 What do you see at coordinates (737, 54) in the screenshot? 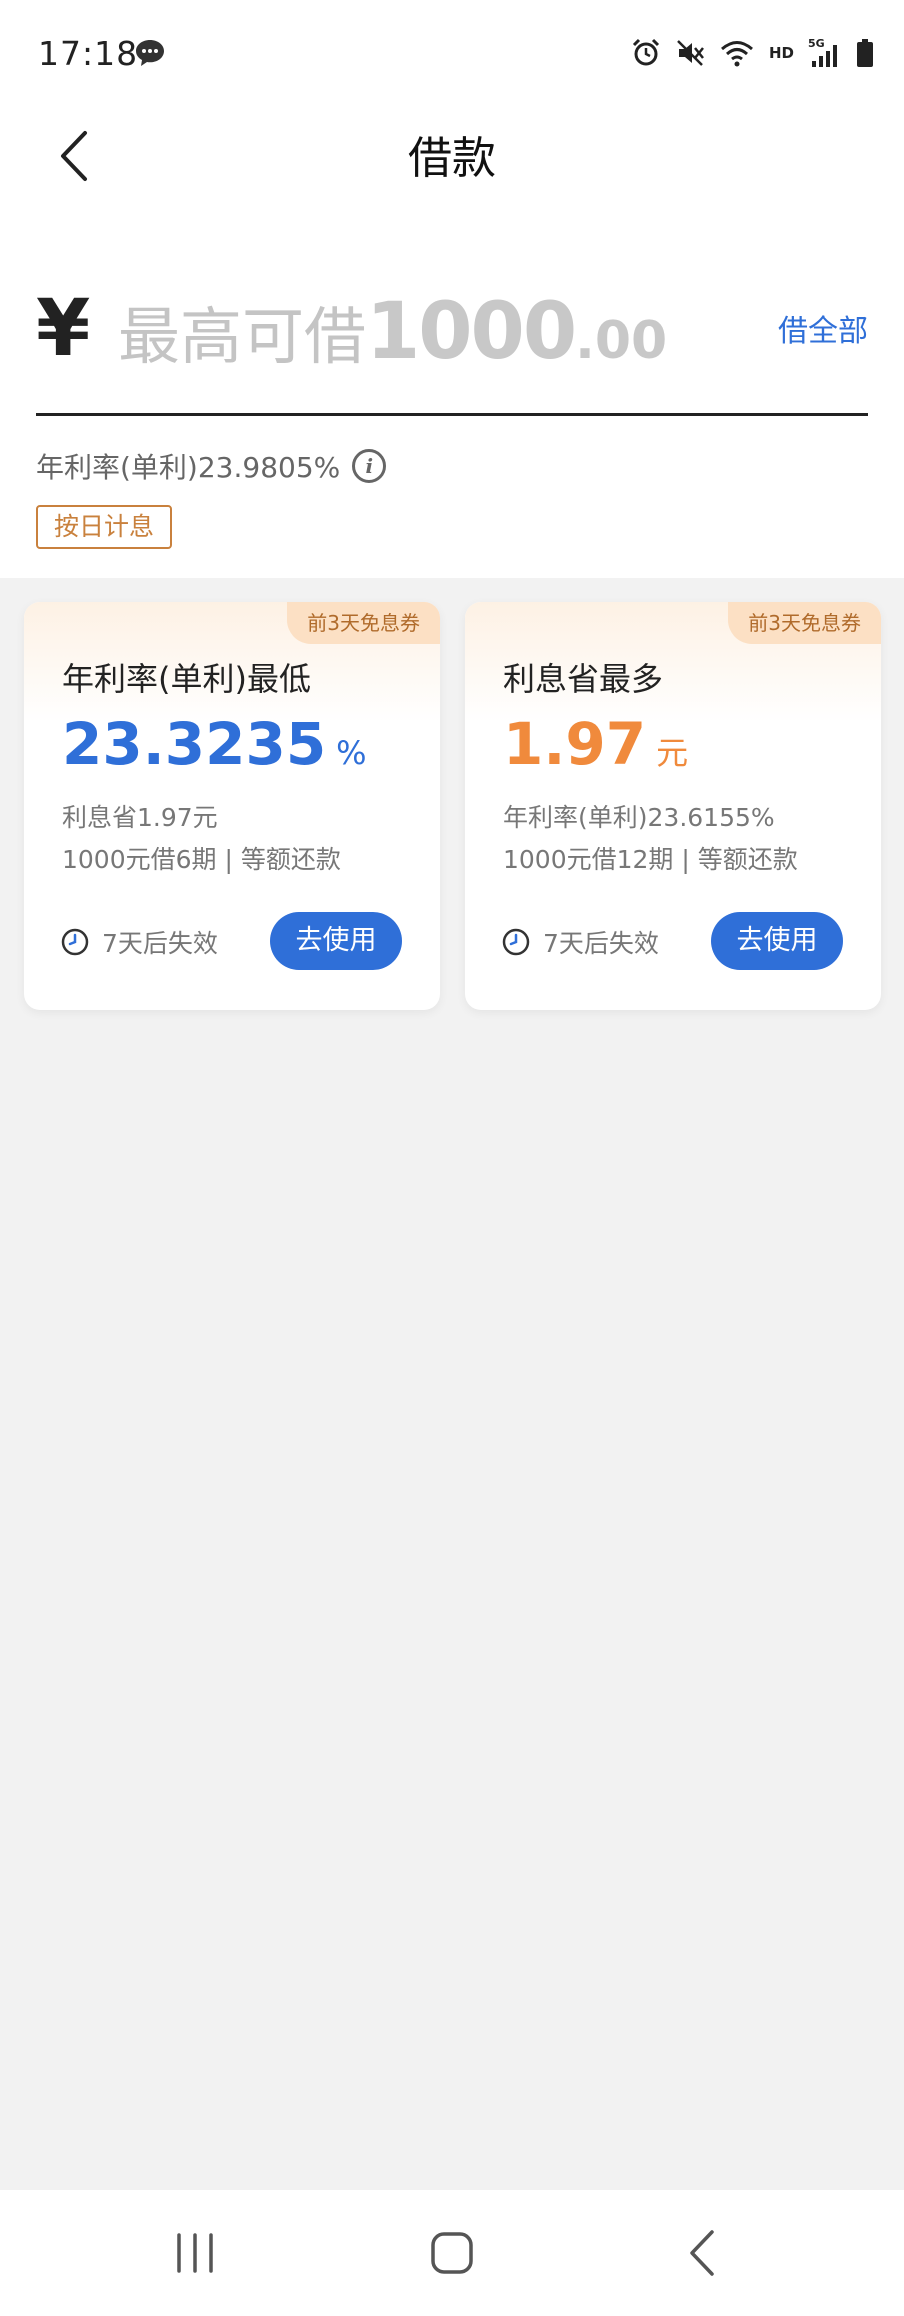
I see `wifi-icon` at bounding box center [737, 54].